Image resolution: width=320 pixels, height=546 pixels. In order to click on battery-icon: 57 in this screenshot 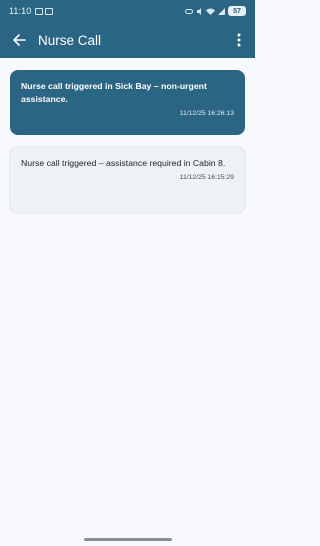, I will do `click(237, 11)`.